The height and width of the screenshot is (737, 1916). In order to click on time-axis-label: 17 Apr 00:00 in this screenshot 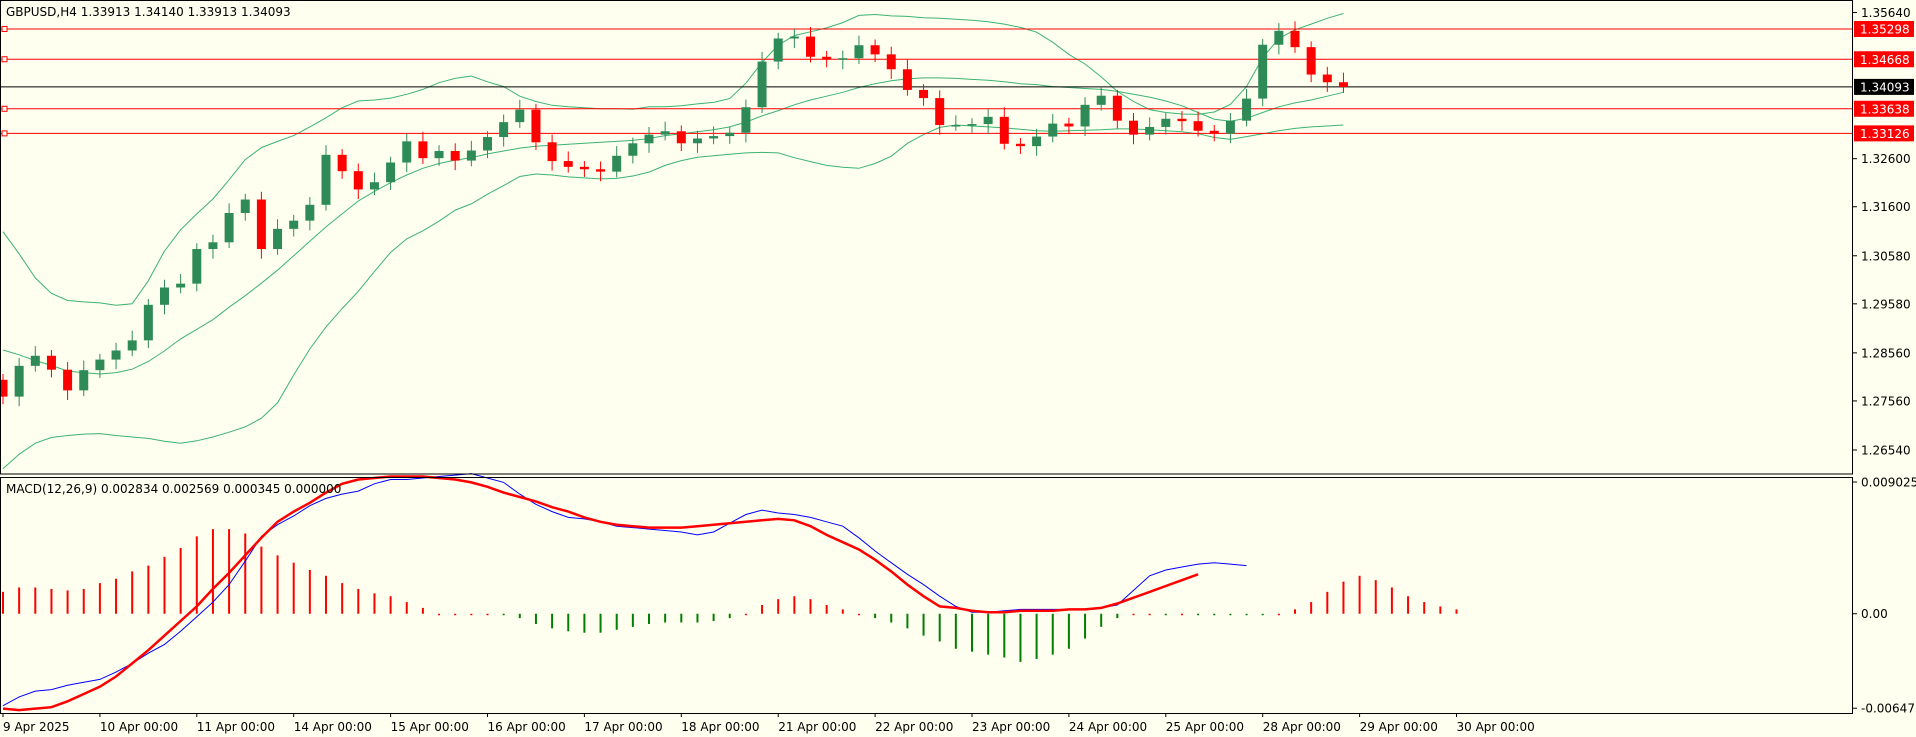, I will do `click(623, 727)`.